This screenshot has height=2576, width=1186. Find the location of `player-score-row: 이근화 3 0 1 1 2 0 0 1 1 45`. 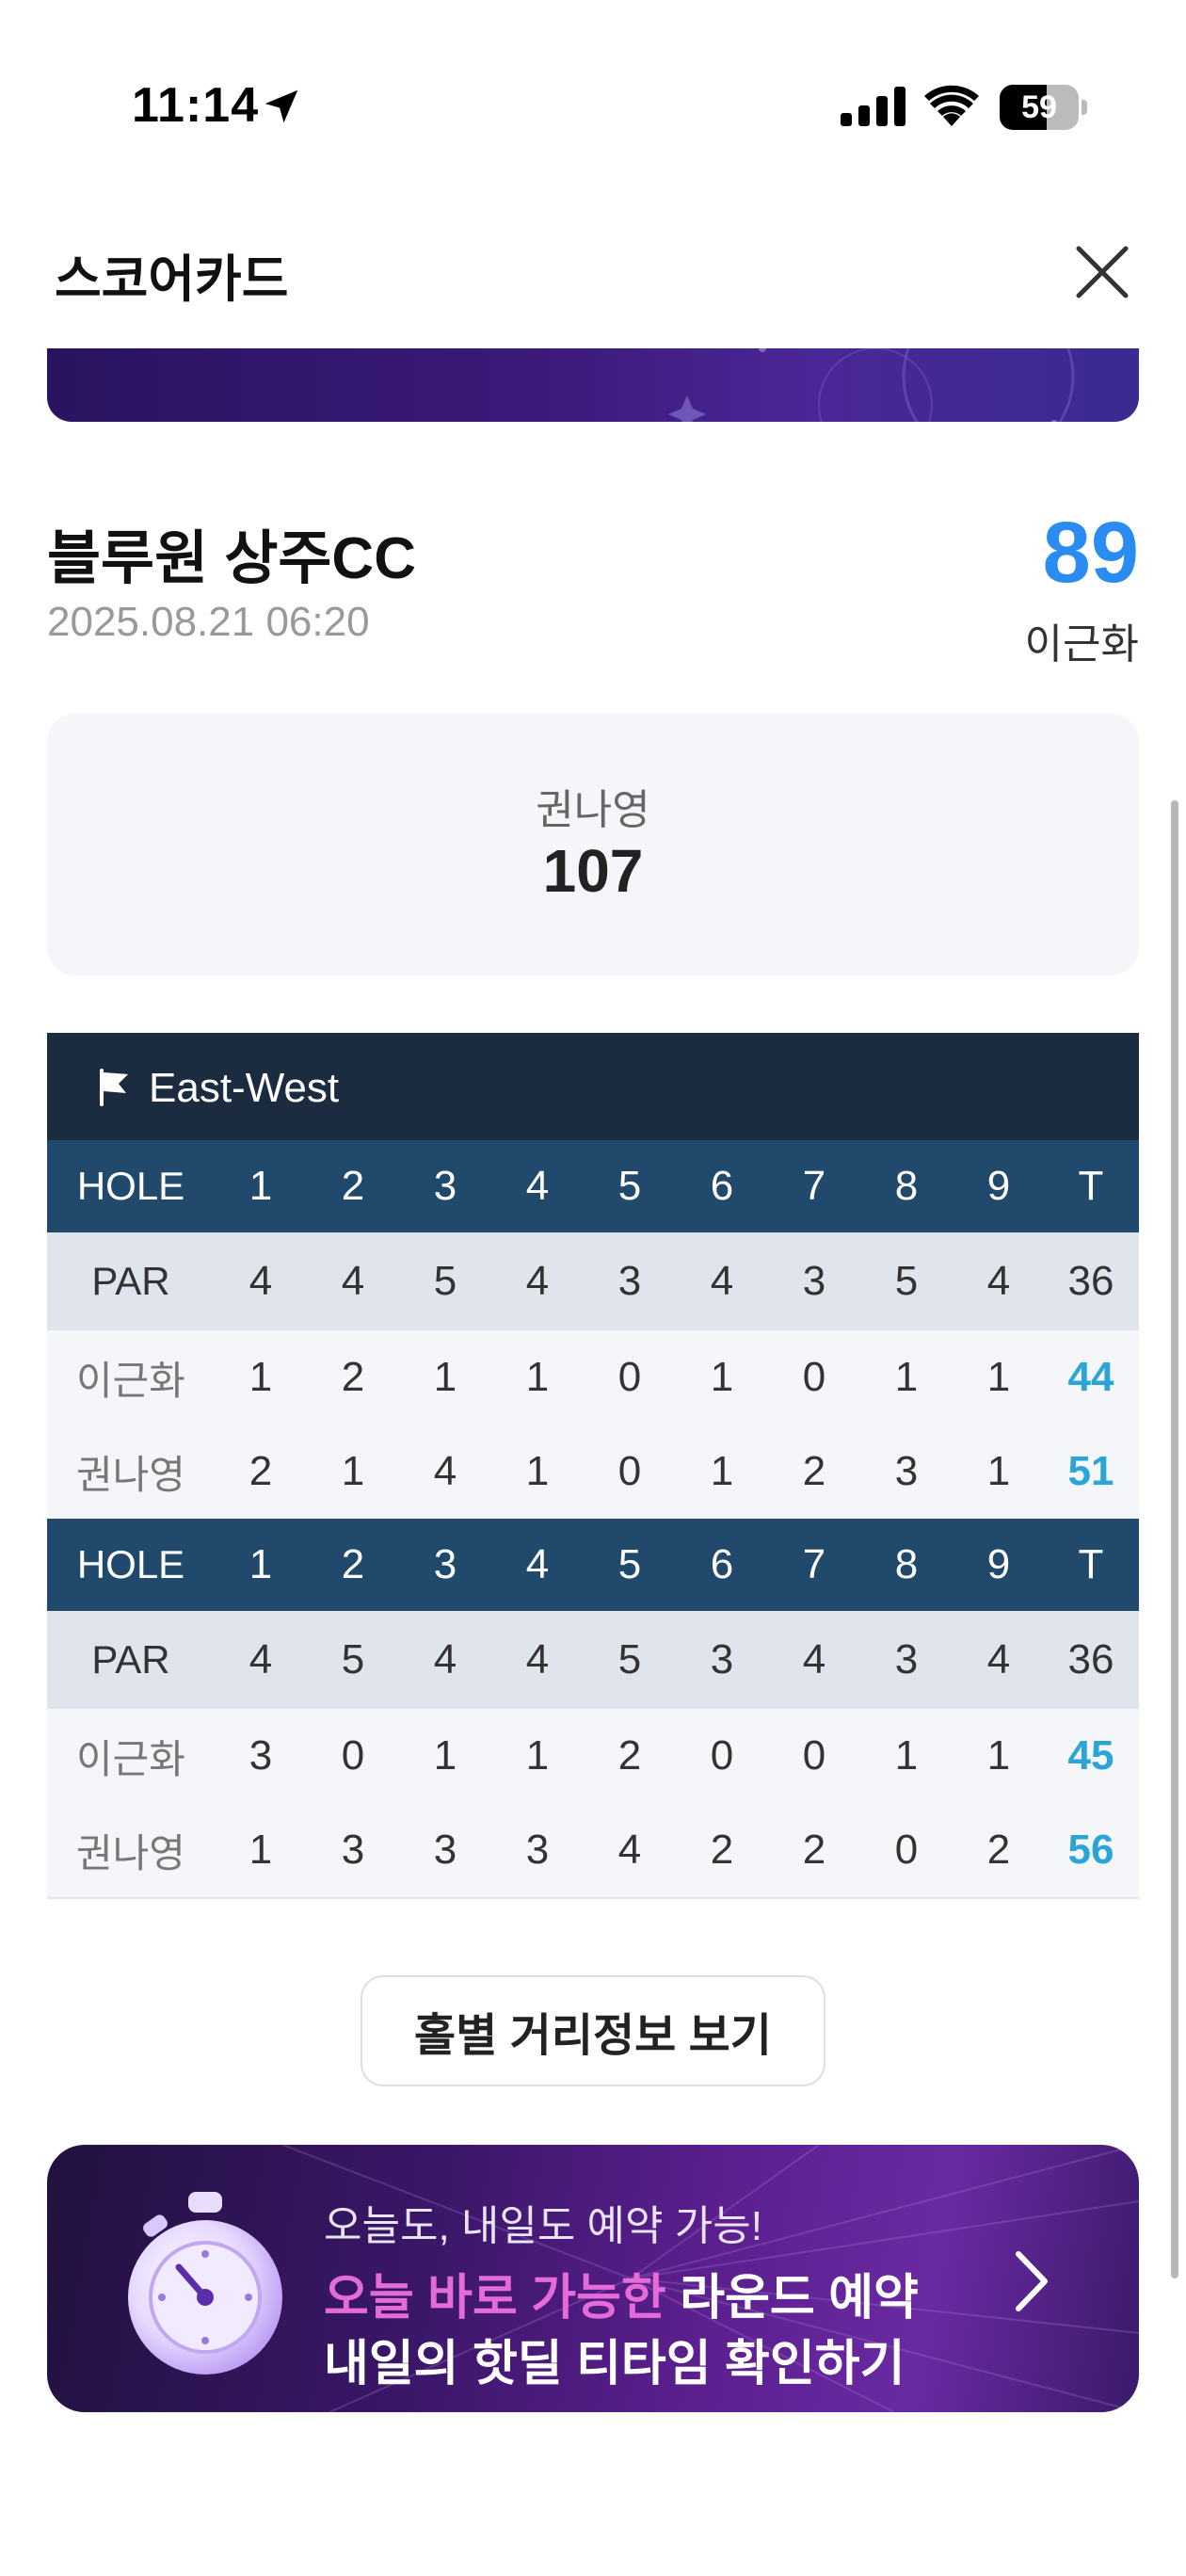

player-score-row: 이근화 3 0 1 1 2 0 0 1 1 45 is located at coordinates (593, 1757).